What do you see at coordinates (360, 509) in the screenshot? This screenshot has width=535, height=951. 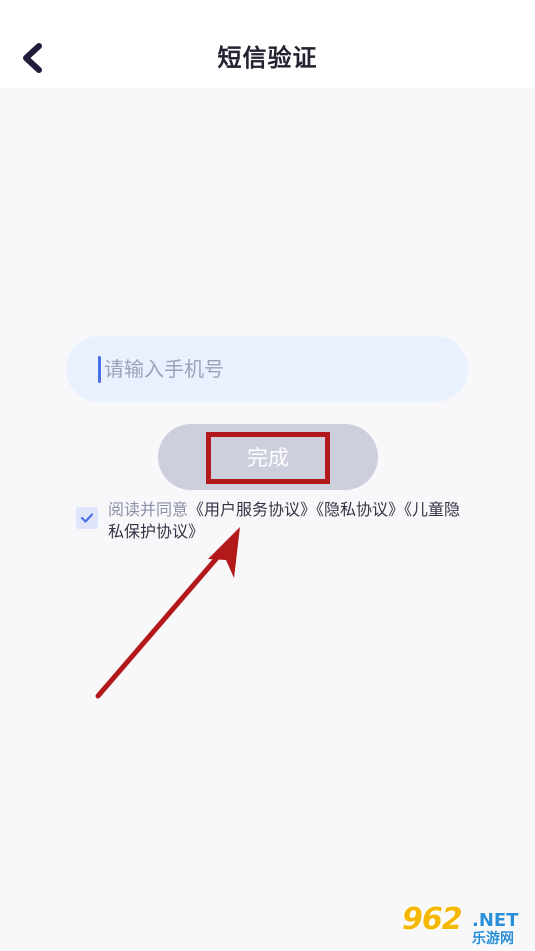 I see `privacy-agreement-link: 《隐私协议》` at bounding box center [360, 509].